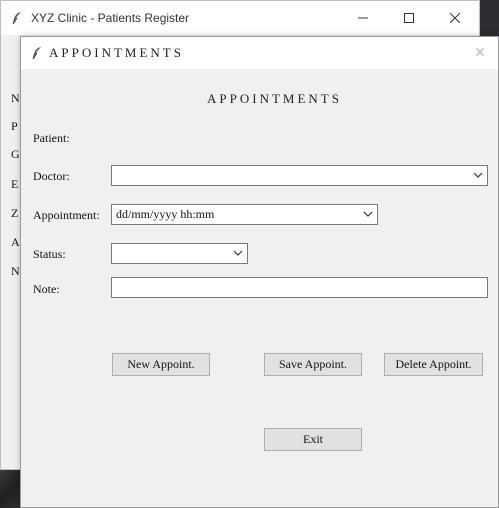 The image size is (499, 508). Describe the element at coordinates (299, 175) in the screenshot. I see `doctor-select` at that location.